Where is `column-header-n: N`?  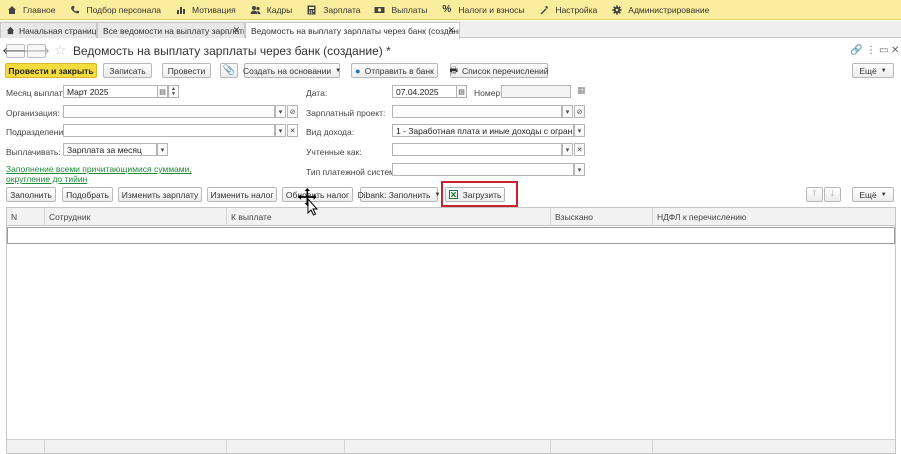 column-header-n: N is located at coordinates (26, 217).